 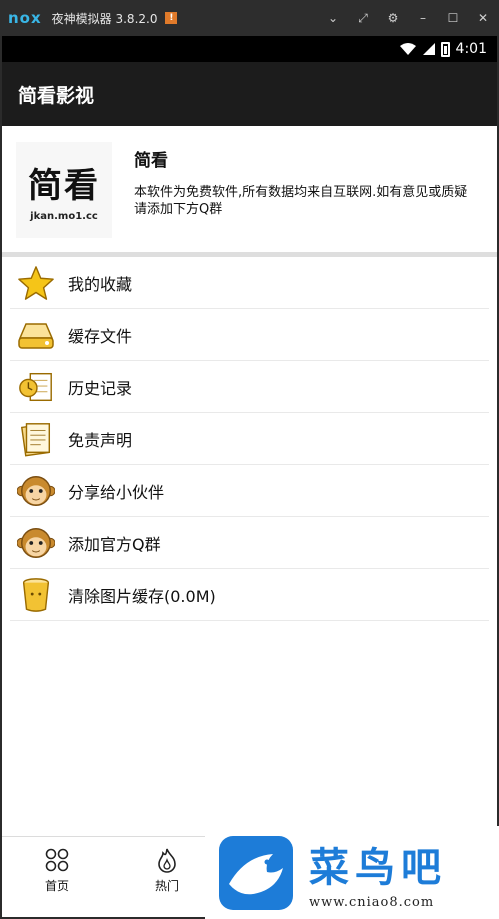 I want to click on nav-label: 首页, so click(x=56, y=886).